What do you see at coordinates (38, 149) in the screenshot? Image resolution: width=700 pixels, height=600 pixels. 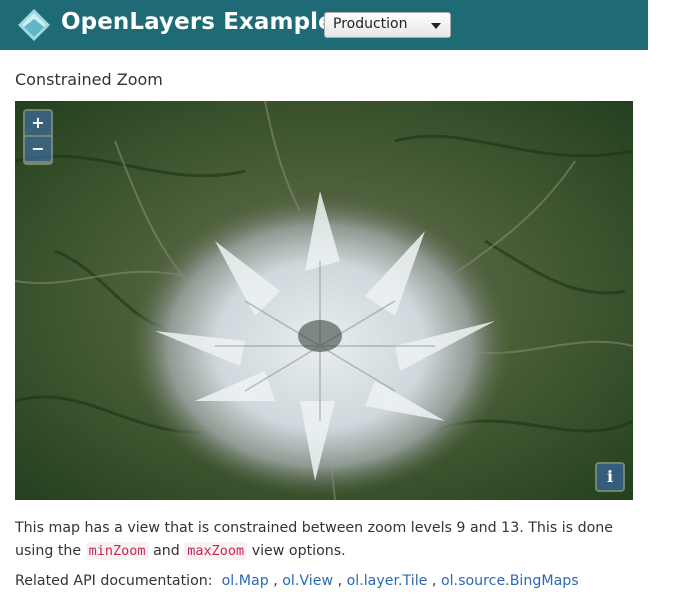 I see `zoom-out-button: −` at bounding box center [38, 149].